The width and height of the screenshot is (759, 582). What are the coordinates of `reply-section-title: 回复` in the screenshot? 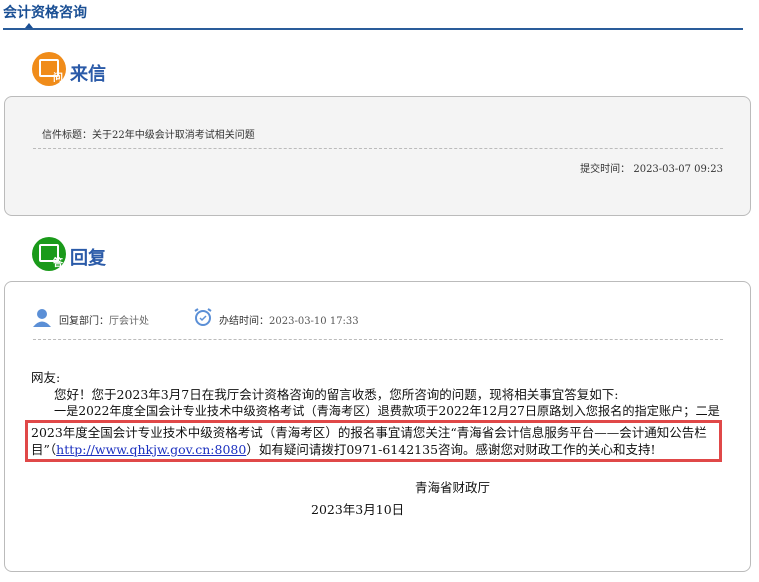 It's located at (88, 258).